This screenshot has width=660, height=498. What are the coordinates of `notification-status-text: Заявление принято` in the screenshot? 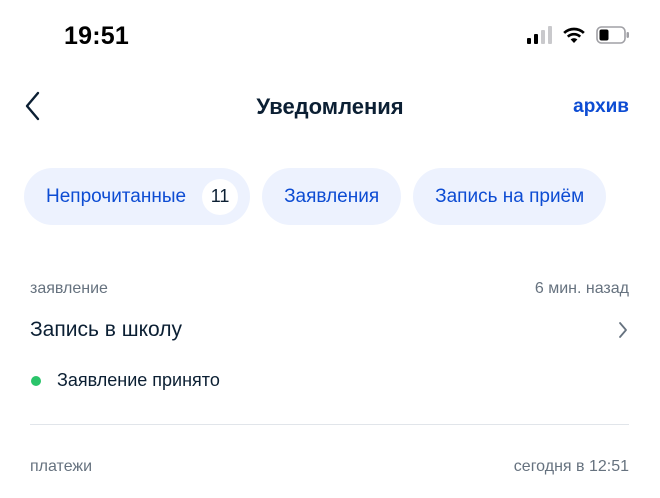 It's located at (138, 380).